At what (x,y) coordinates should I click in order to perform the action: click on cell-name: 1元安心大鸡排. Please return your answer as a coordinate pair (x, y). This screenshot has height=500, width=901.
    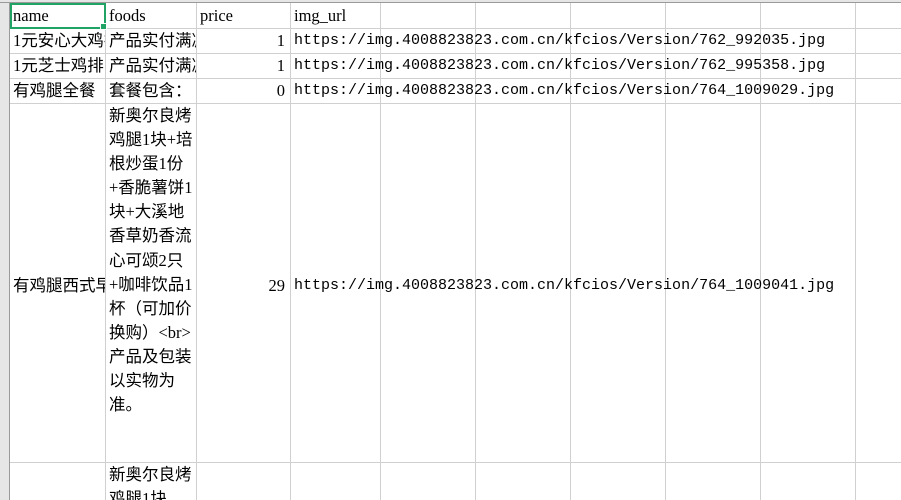
    Looking at the image, I should click on (57, 41).